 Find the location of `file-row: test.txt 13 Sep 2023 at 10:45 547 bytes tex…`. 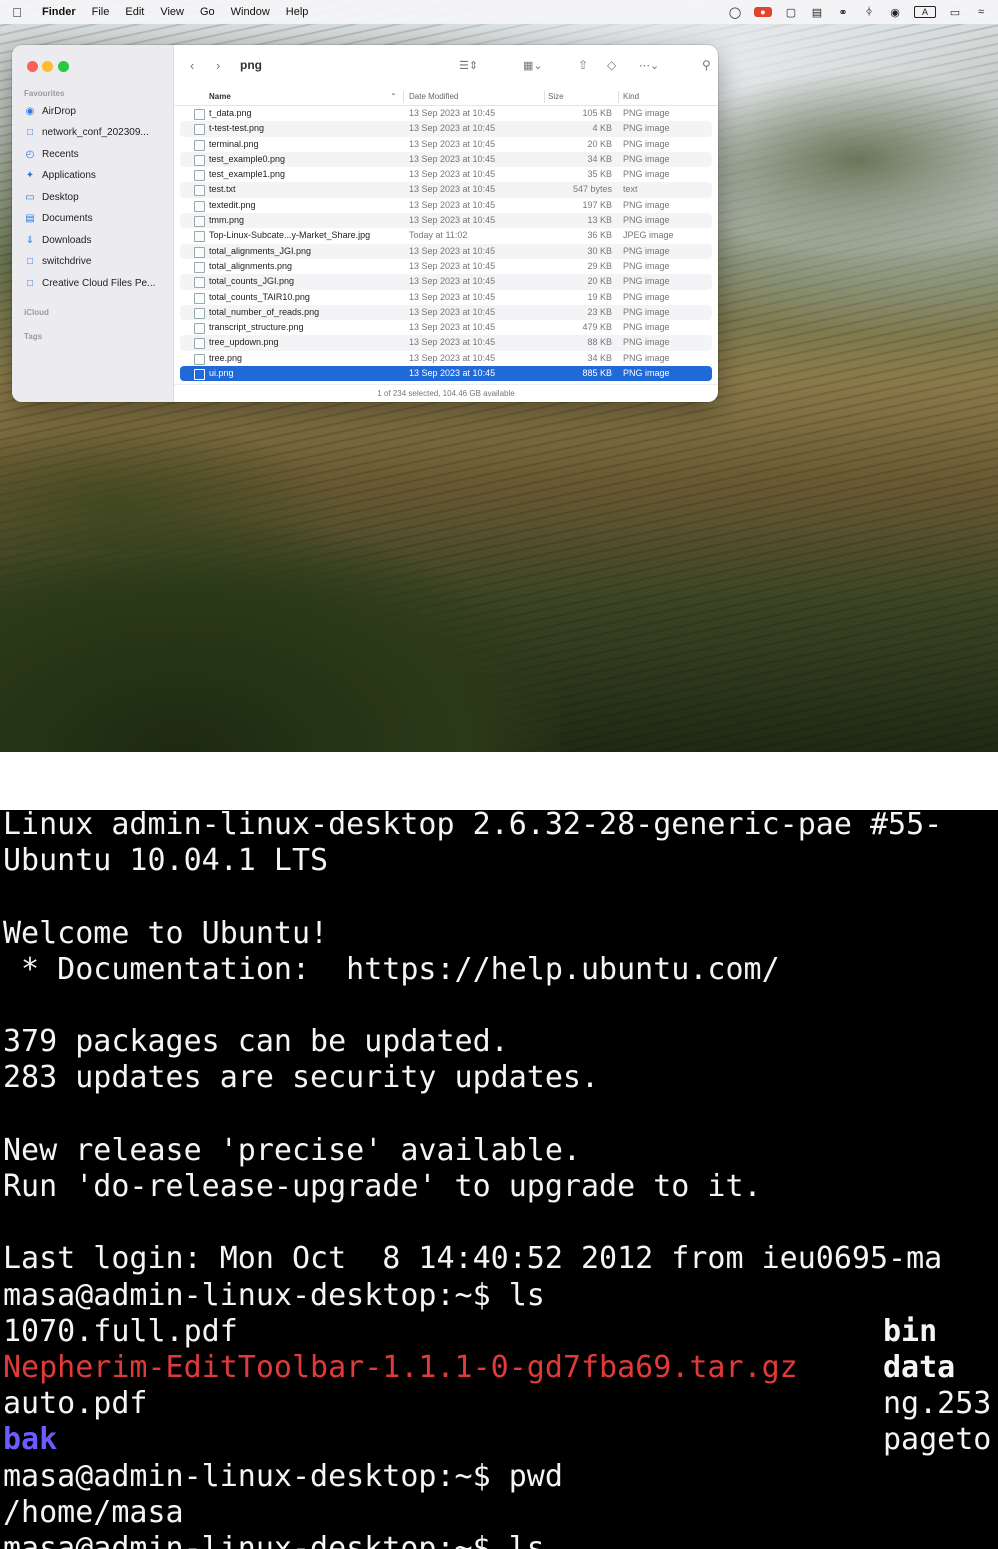

file-row: test.txt 13 Sep 2023 at 10:45 547 bytes tex… is located at coordinates (446, 190).